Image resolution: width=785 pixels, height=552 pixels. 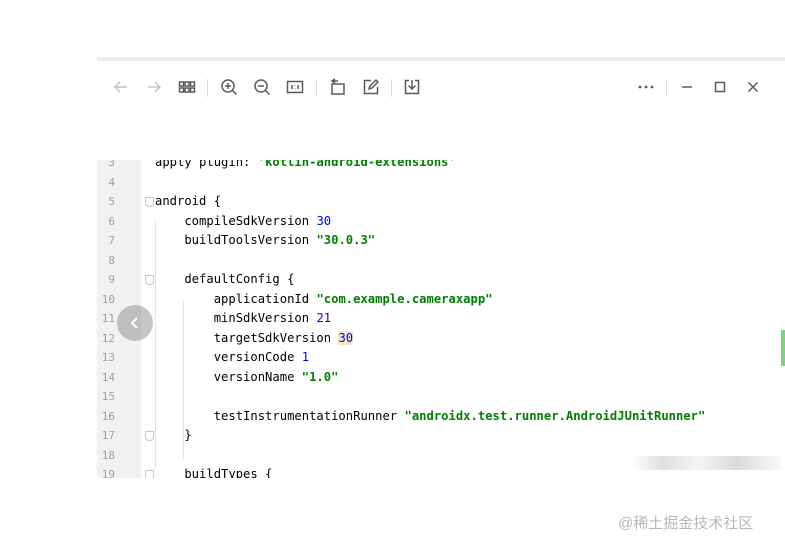 I want to click on more-button, so click(x=646, y=87).